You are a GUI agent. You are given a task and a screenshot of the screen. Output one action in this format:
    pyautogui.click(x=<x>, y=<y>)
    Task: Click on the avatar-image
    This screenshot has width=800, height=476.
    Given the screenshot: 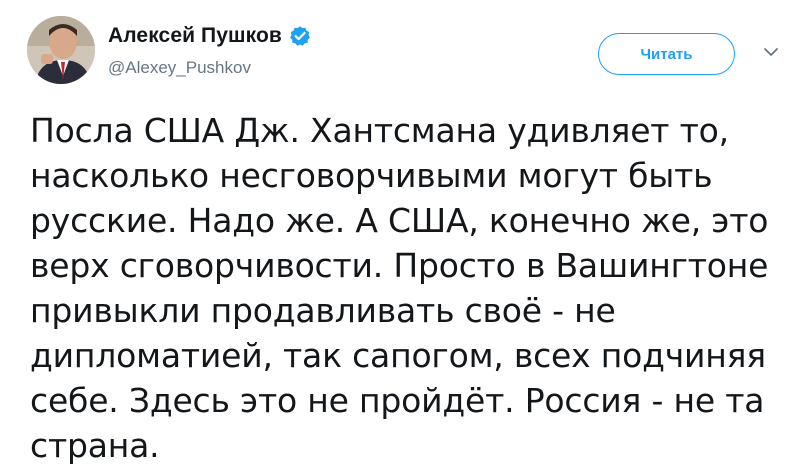 What is the action you would take?
    pyautogui.click(x=61, y=50)
    